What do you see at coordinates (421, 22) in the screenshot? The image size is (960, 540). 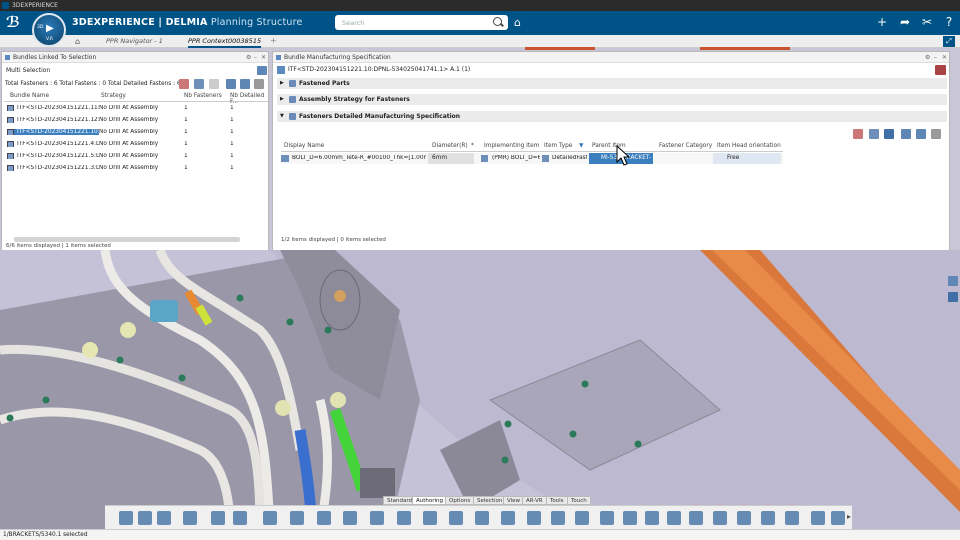 I see `search-input` at bounding box center [421, 22].